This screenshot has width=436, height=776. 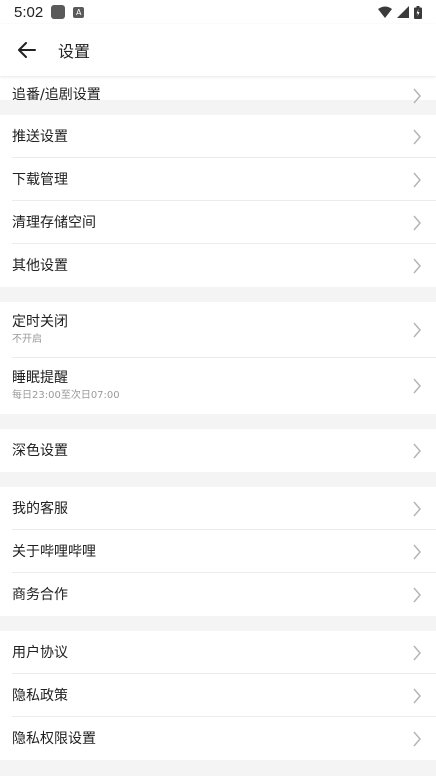 What do you see at coordinates (403, 12) in the screenshot?
I see `signal-icon` at bounding box center [403, 12].